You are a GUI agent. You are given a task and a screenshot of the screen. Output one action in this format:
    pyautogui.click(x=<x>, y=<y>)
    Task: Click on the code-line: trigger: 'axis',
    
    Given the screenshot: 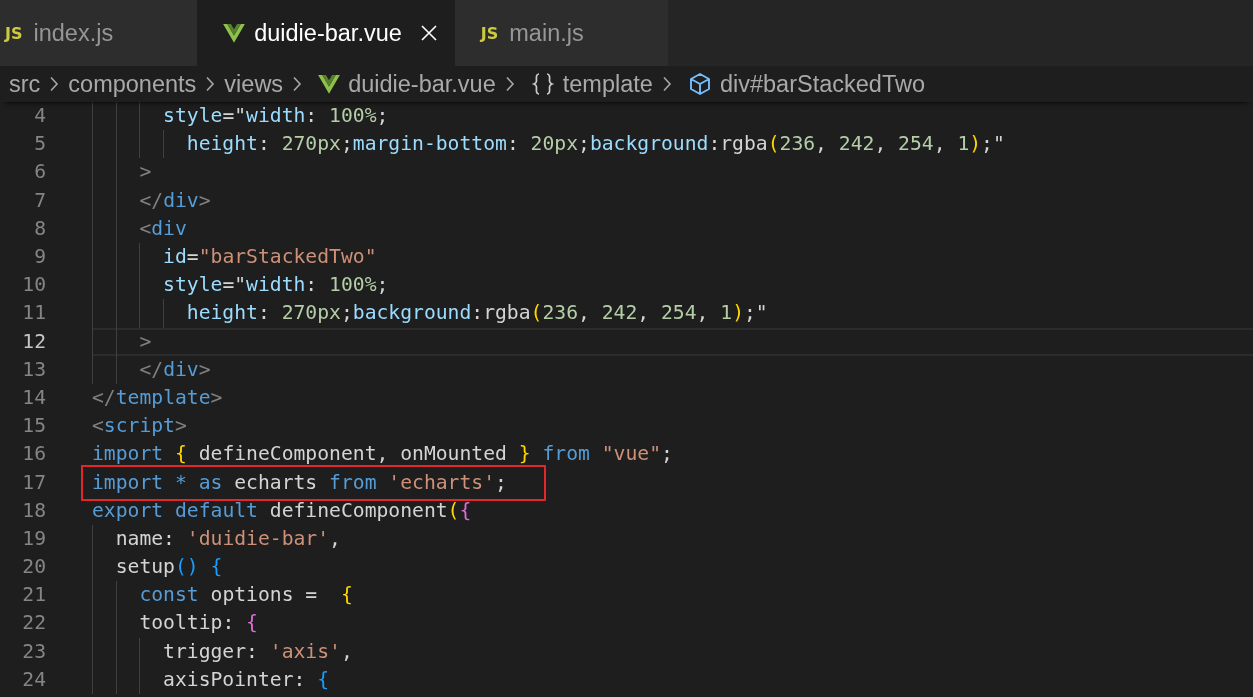 What is the action you would take?
    pyautogui.click(x=258, y=651)
    